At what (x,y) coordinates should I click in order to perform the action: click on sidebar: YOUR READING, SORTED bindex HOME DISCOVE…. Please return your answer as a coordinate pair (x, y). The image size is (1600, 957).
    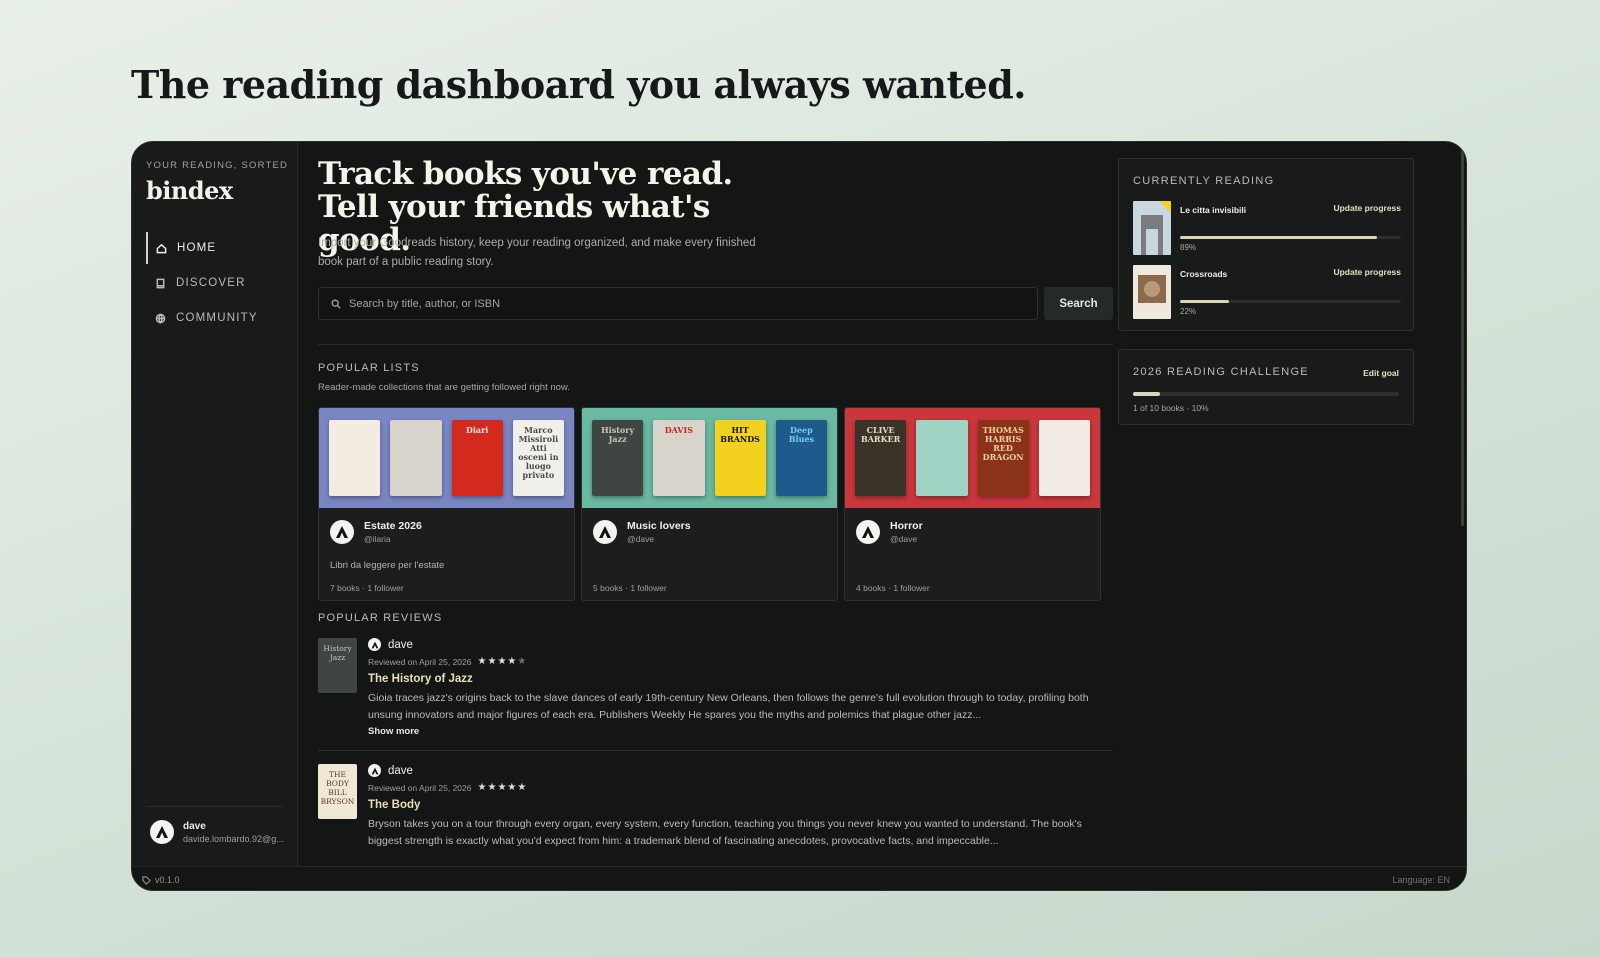
    Looking at the image, I should click on (215, 504).